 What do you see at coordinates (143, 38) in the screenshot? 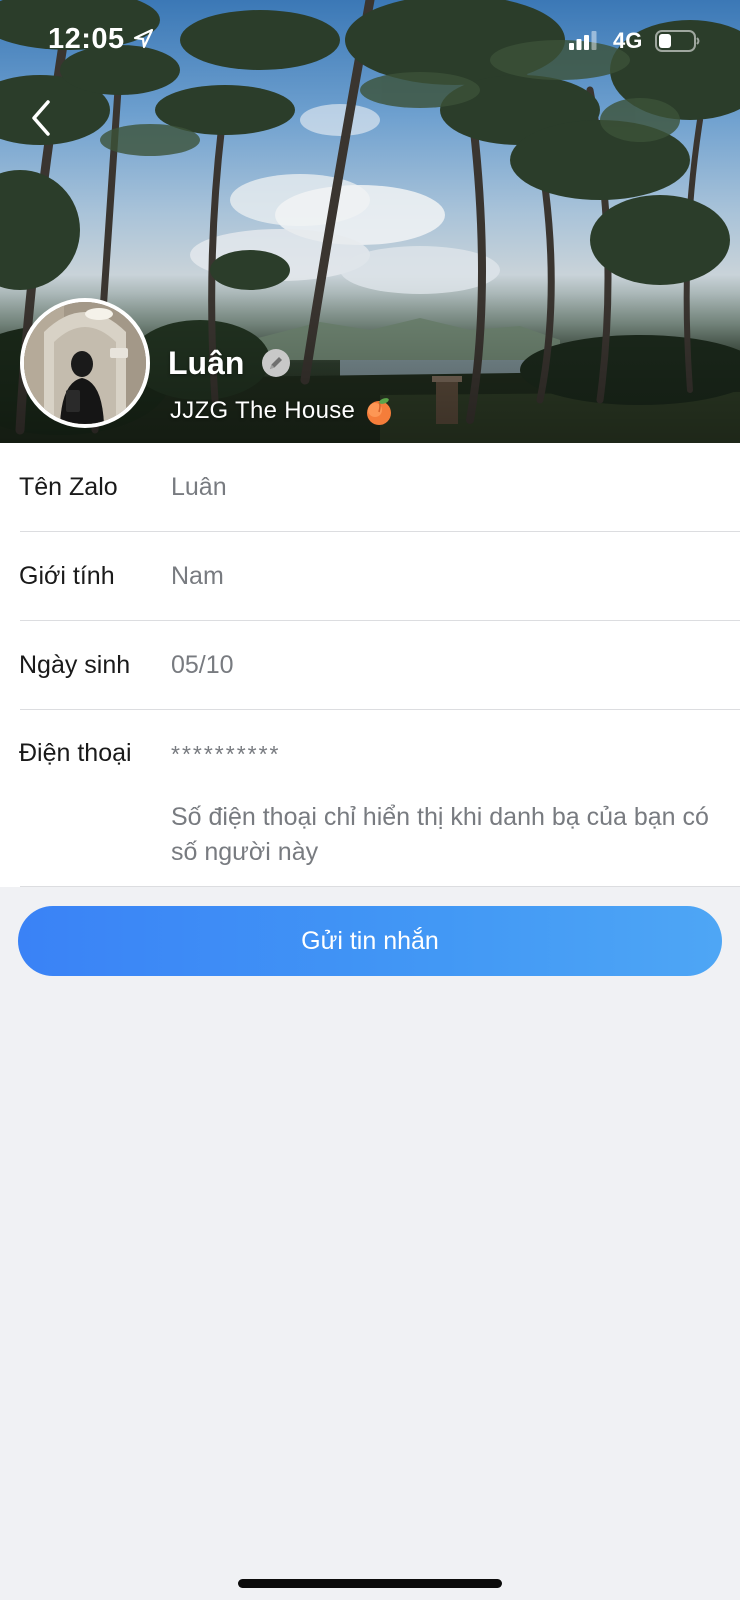
I see `location-arrow-icon` at bounding box center [143, 38].